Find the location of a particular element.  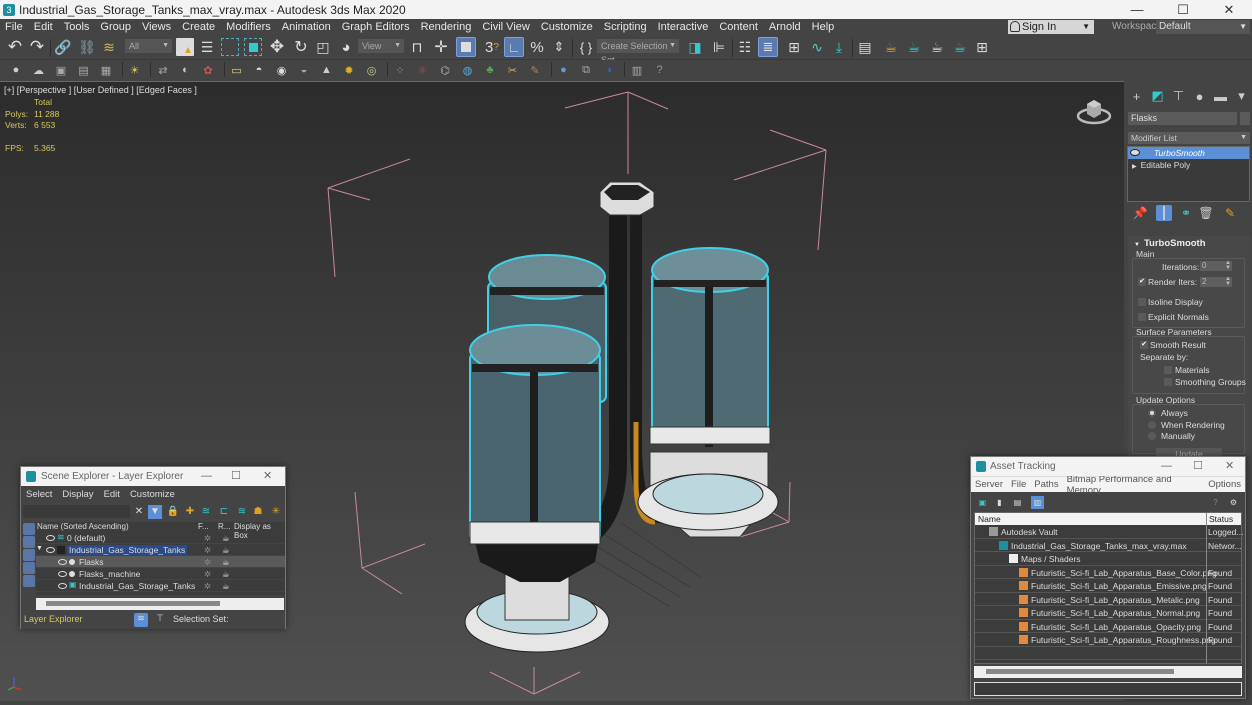

layer-mode-icon: ≋ is located at coordinates (141, 620).